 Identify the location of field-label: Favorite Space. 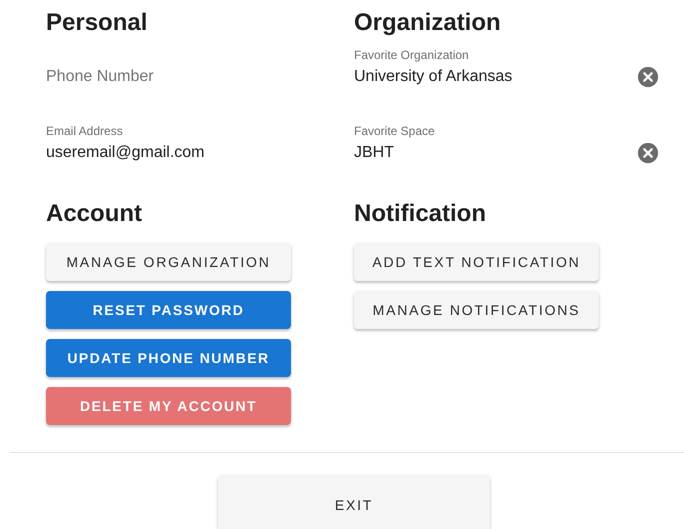
(394, 131).